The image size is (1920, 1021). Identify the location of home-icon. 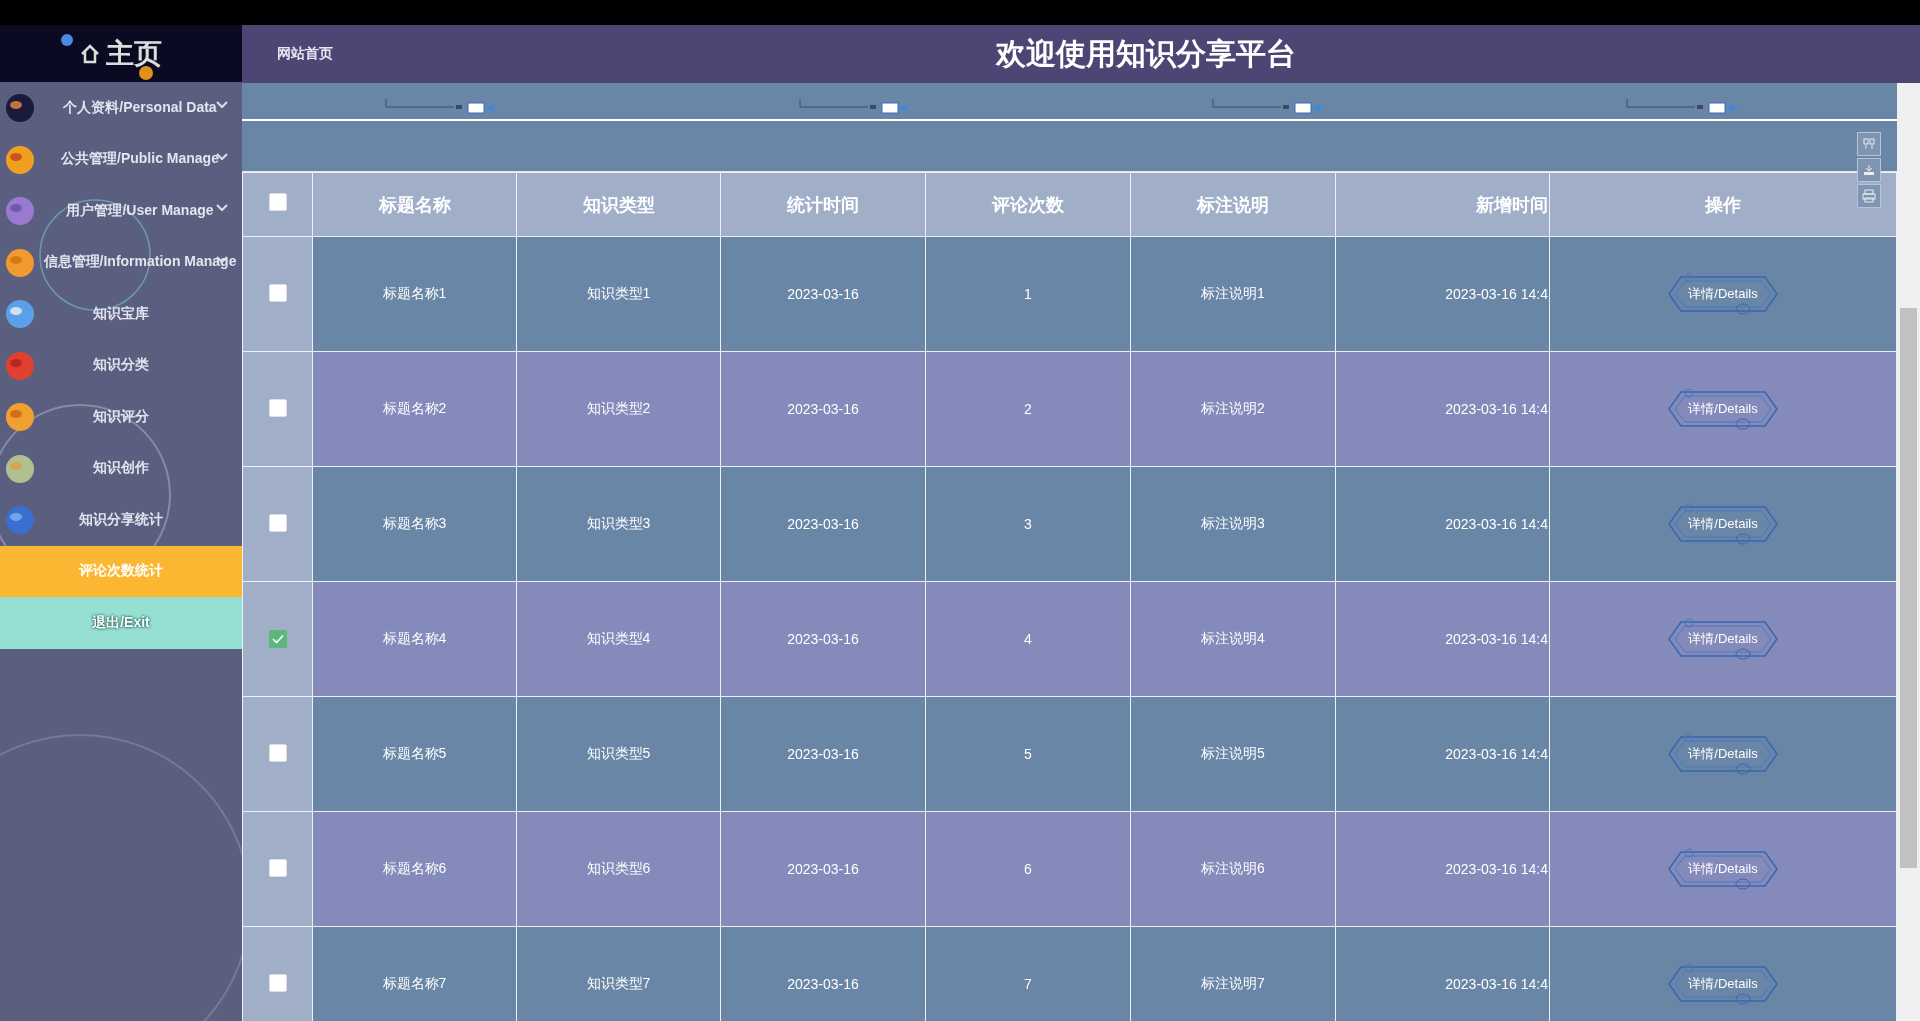
(90, 53).